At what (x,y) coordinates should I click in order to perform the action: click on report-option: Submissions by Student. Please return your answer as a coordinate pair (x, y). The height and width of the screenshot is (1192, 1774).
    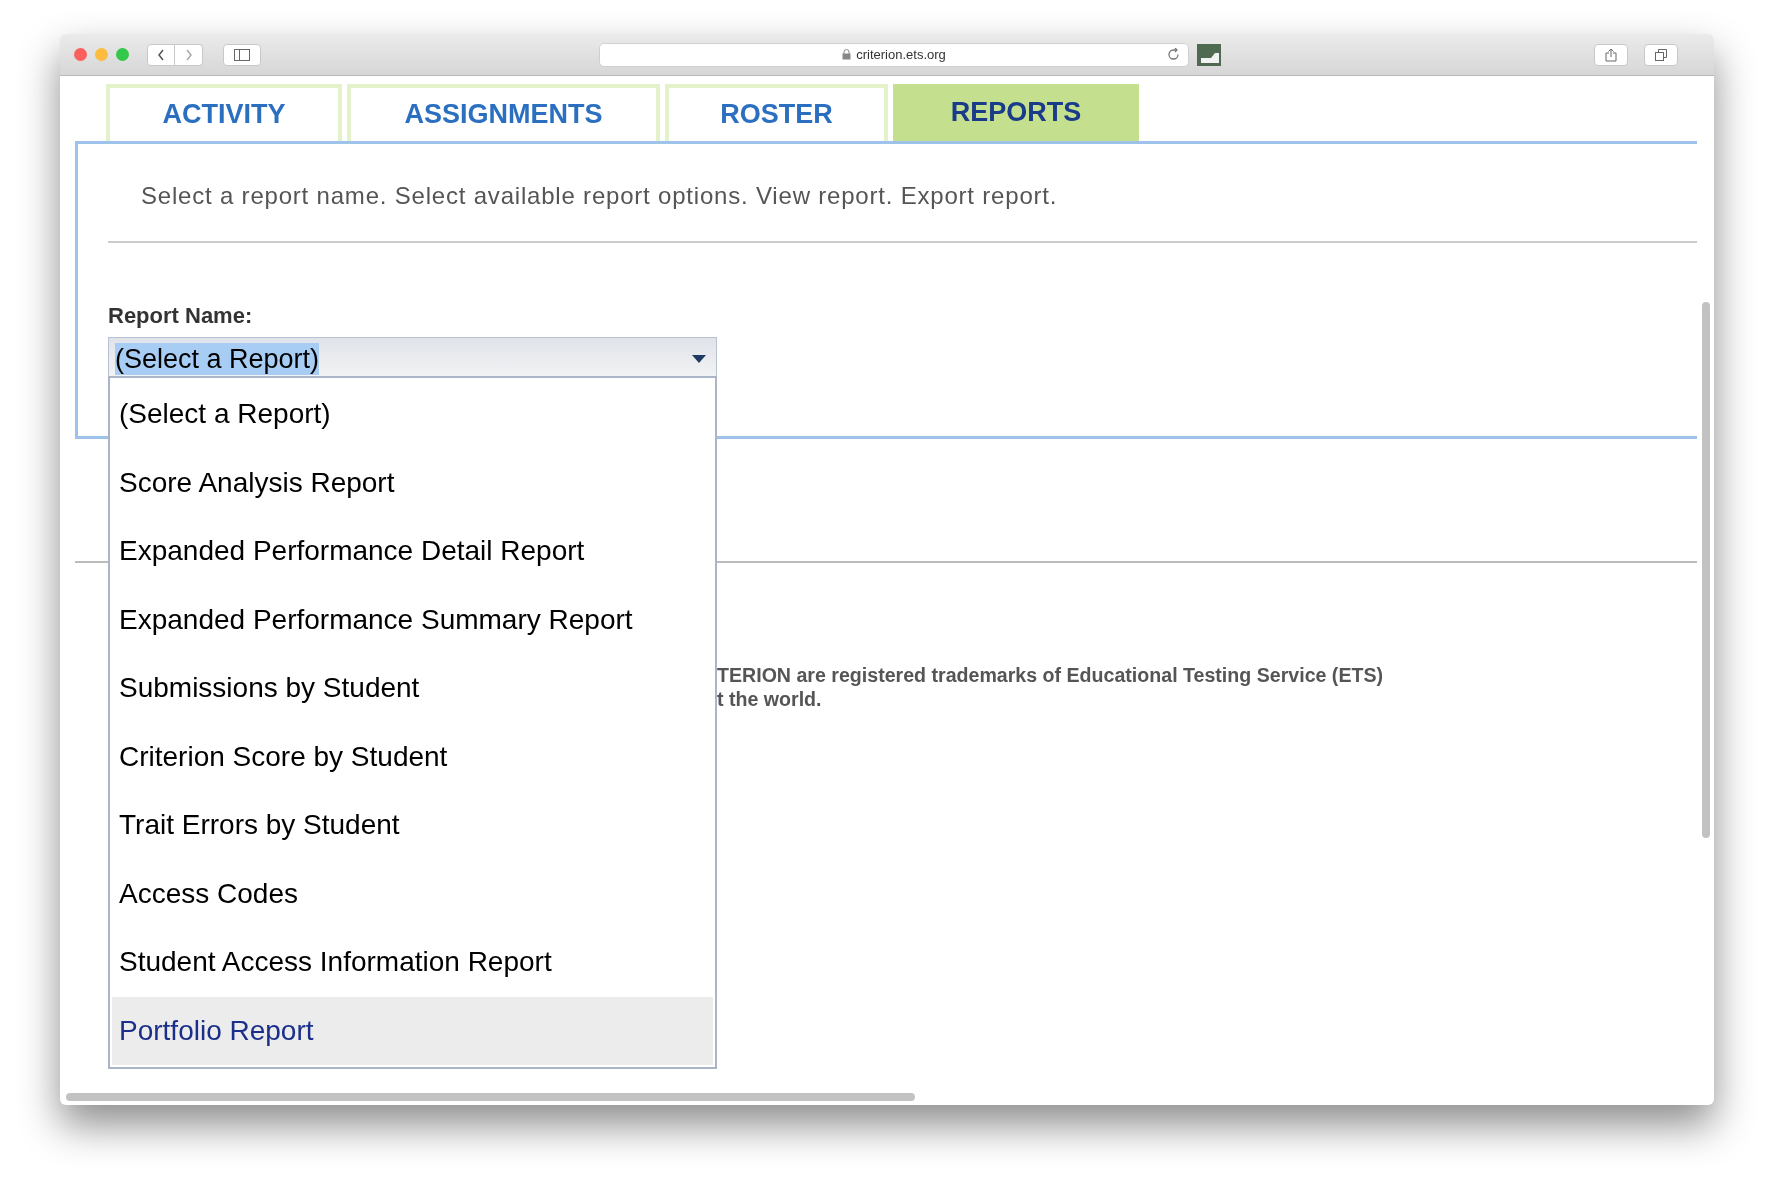
    Looking at the image, I should click on (412, 688).